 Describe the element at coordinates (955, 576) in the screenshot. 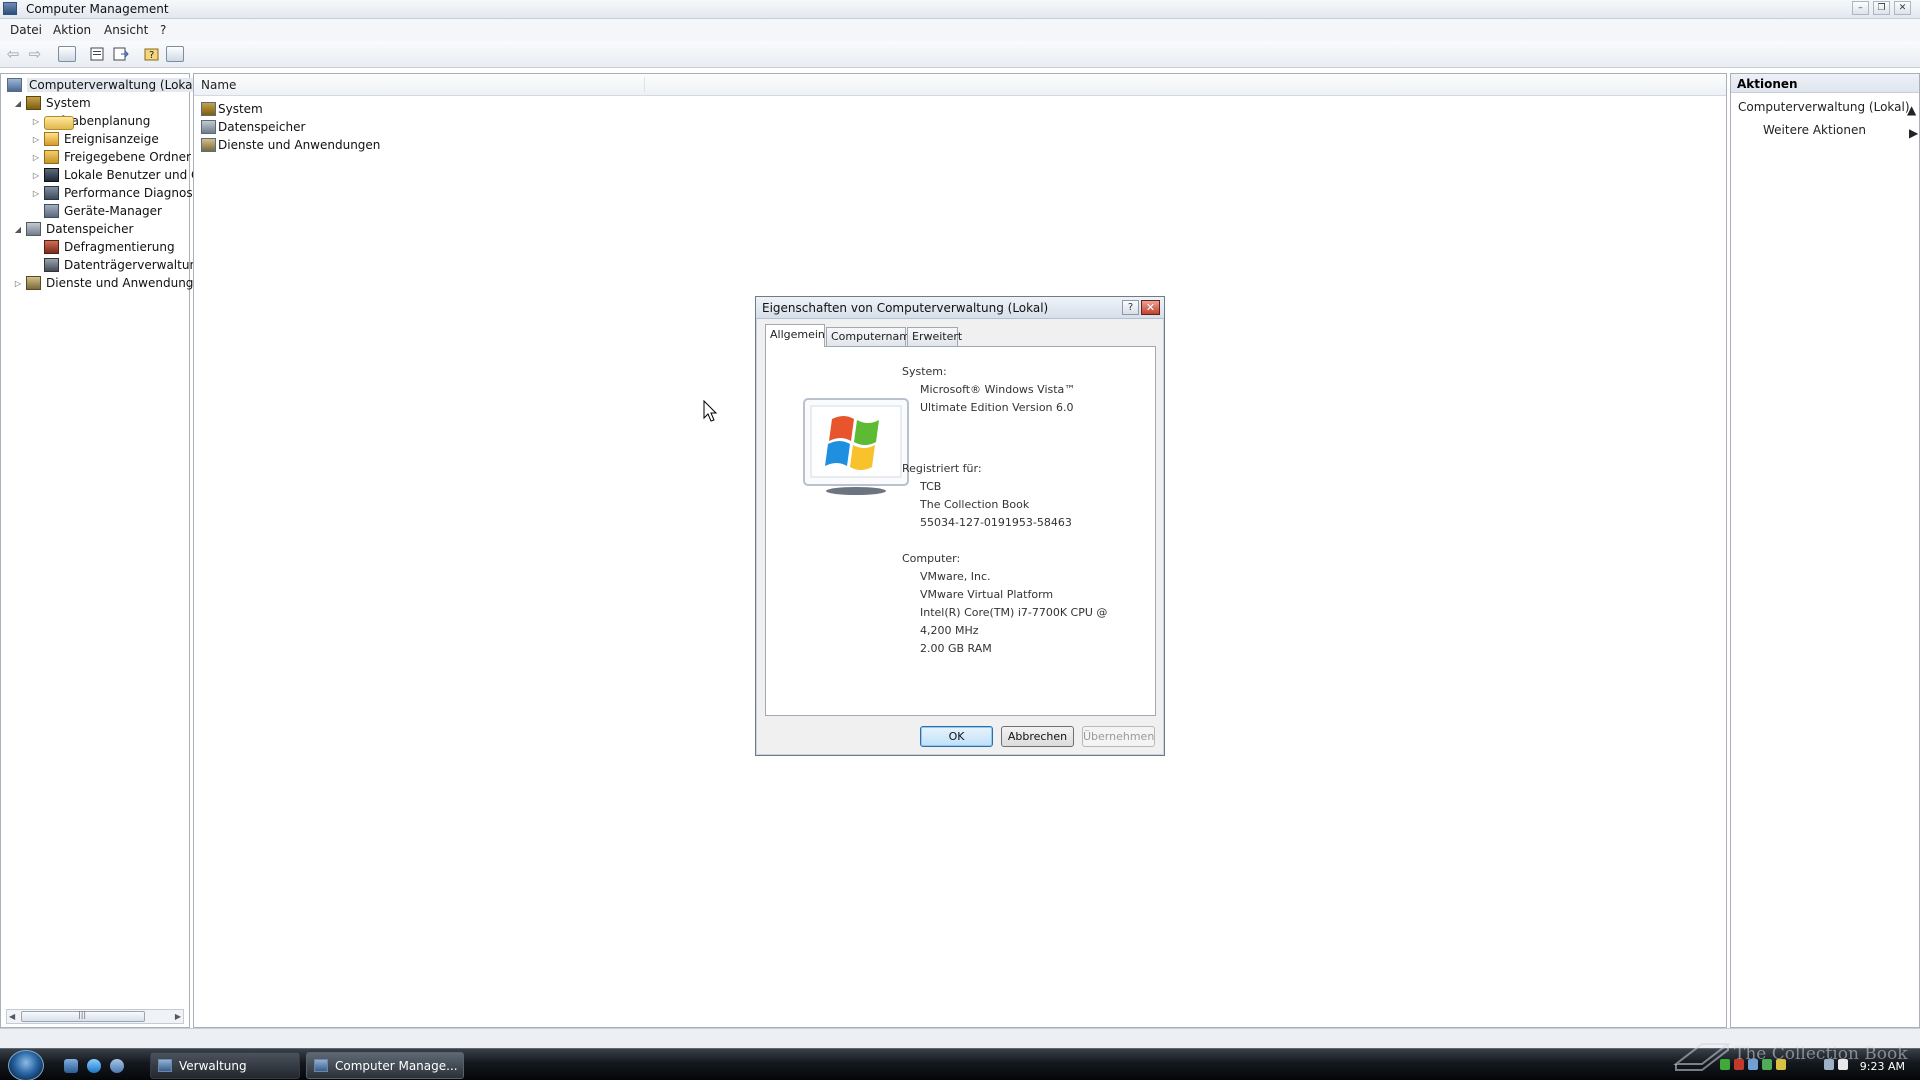

I see `computer-line: VMware, Inc.` at that location.